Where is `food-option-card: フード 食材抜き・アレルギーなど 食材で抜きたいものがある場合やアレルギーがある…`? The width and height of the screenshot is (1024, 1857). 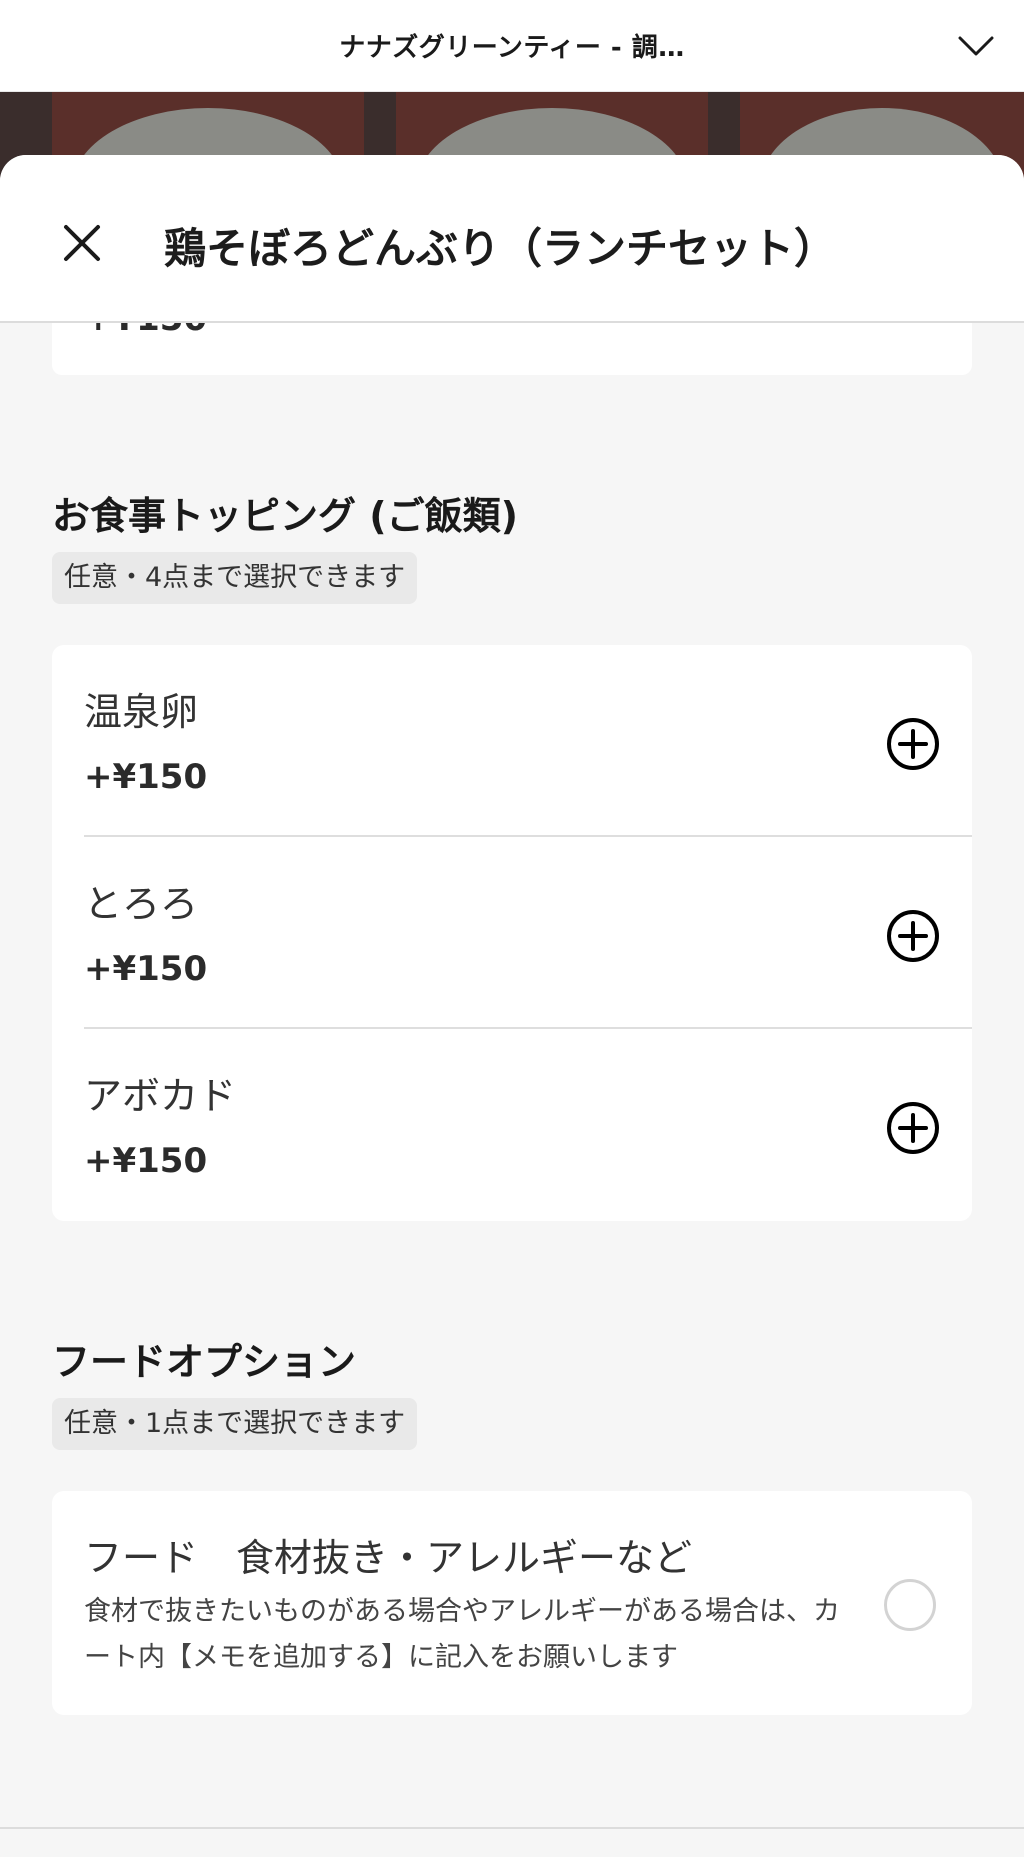
food-option-card: フード 食材抜き・アレルギーなど 食材で抜きたいものがある場合やアレルギーがある… is located at coordinates (512, 1603).